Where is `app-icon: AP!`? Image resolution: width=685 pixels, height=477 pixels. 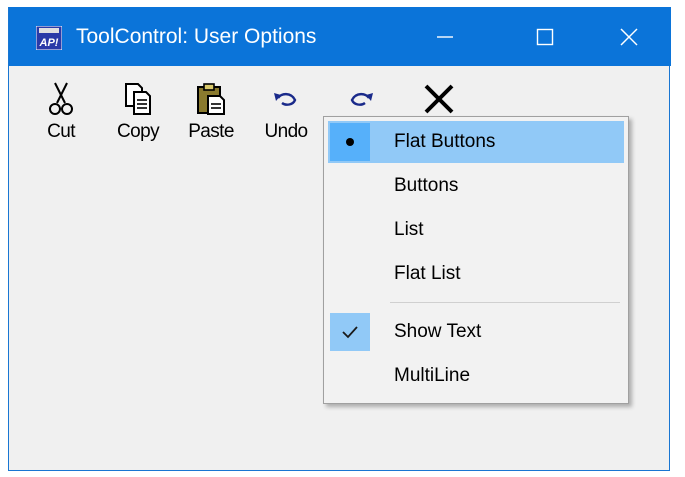
app-icon: AP! is located at coordinates (49, 38).